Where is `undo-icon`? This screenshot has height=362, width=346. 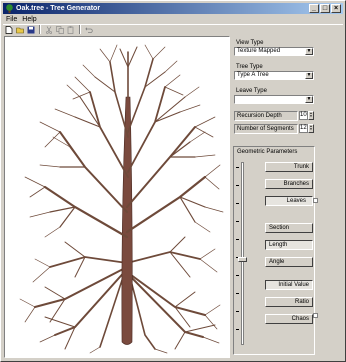 undo-icon is located at coordinates (89, 30).